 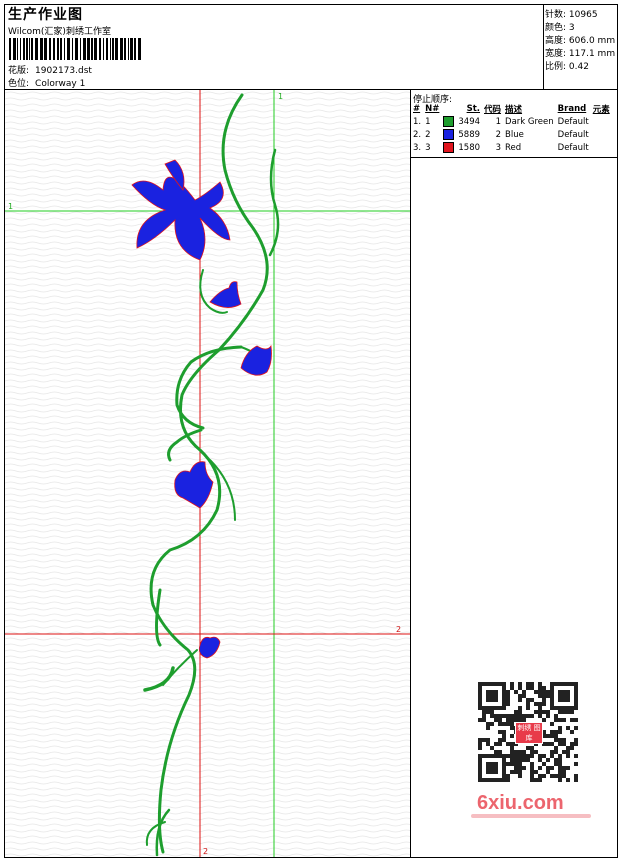 I want to click on col-swatch, so click(x=449, y=109).